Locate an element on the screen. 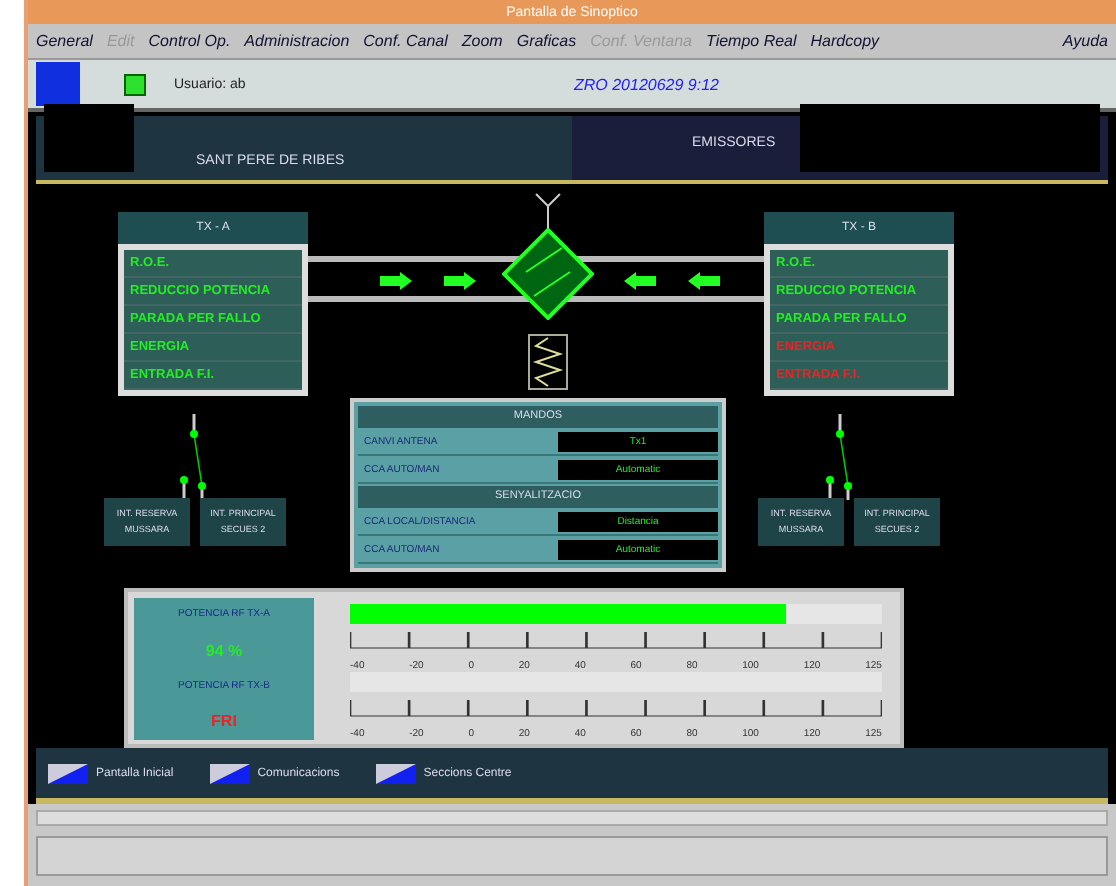 The height and width of the screenshot is (886, 1116). horizontal-scrollbar is located at coordinates (572, 818).